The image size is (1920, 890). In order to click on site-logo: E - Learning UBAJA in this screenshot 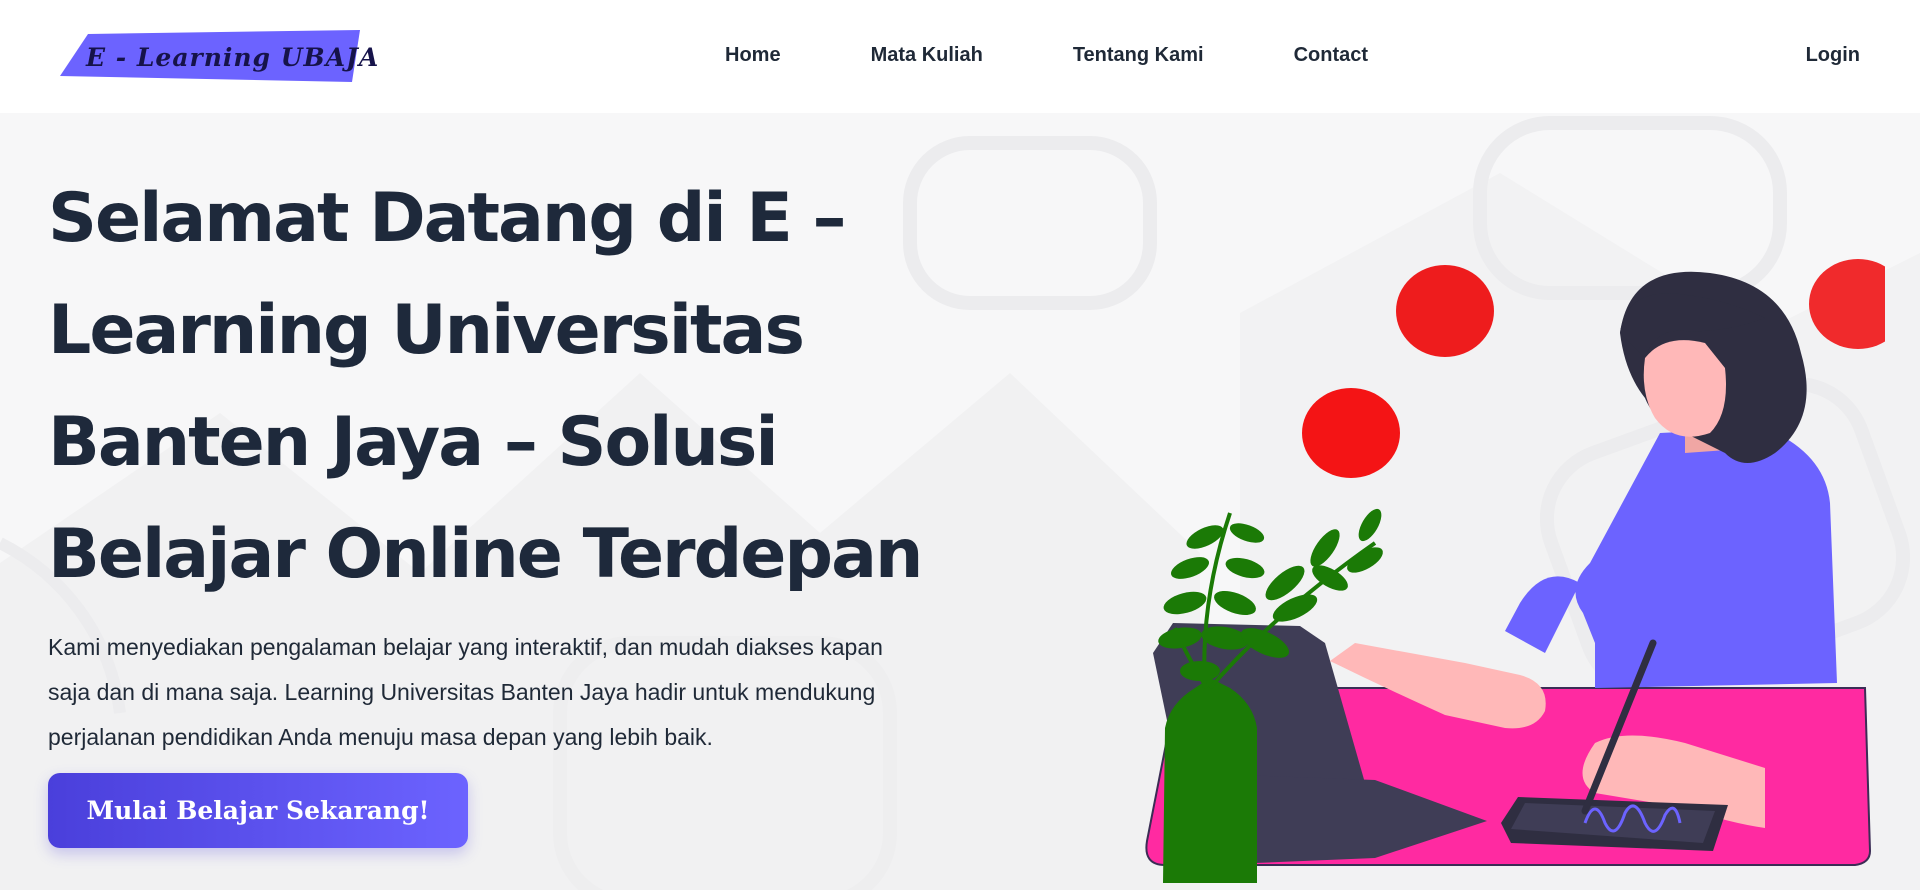, I will do `click(219, 56)`.